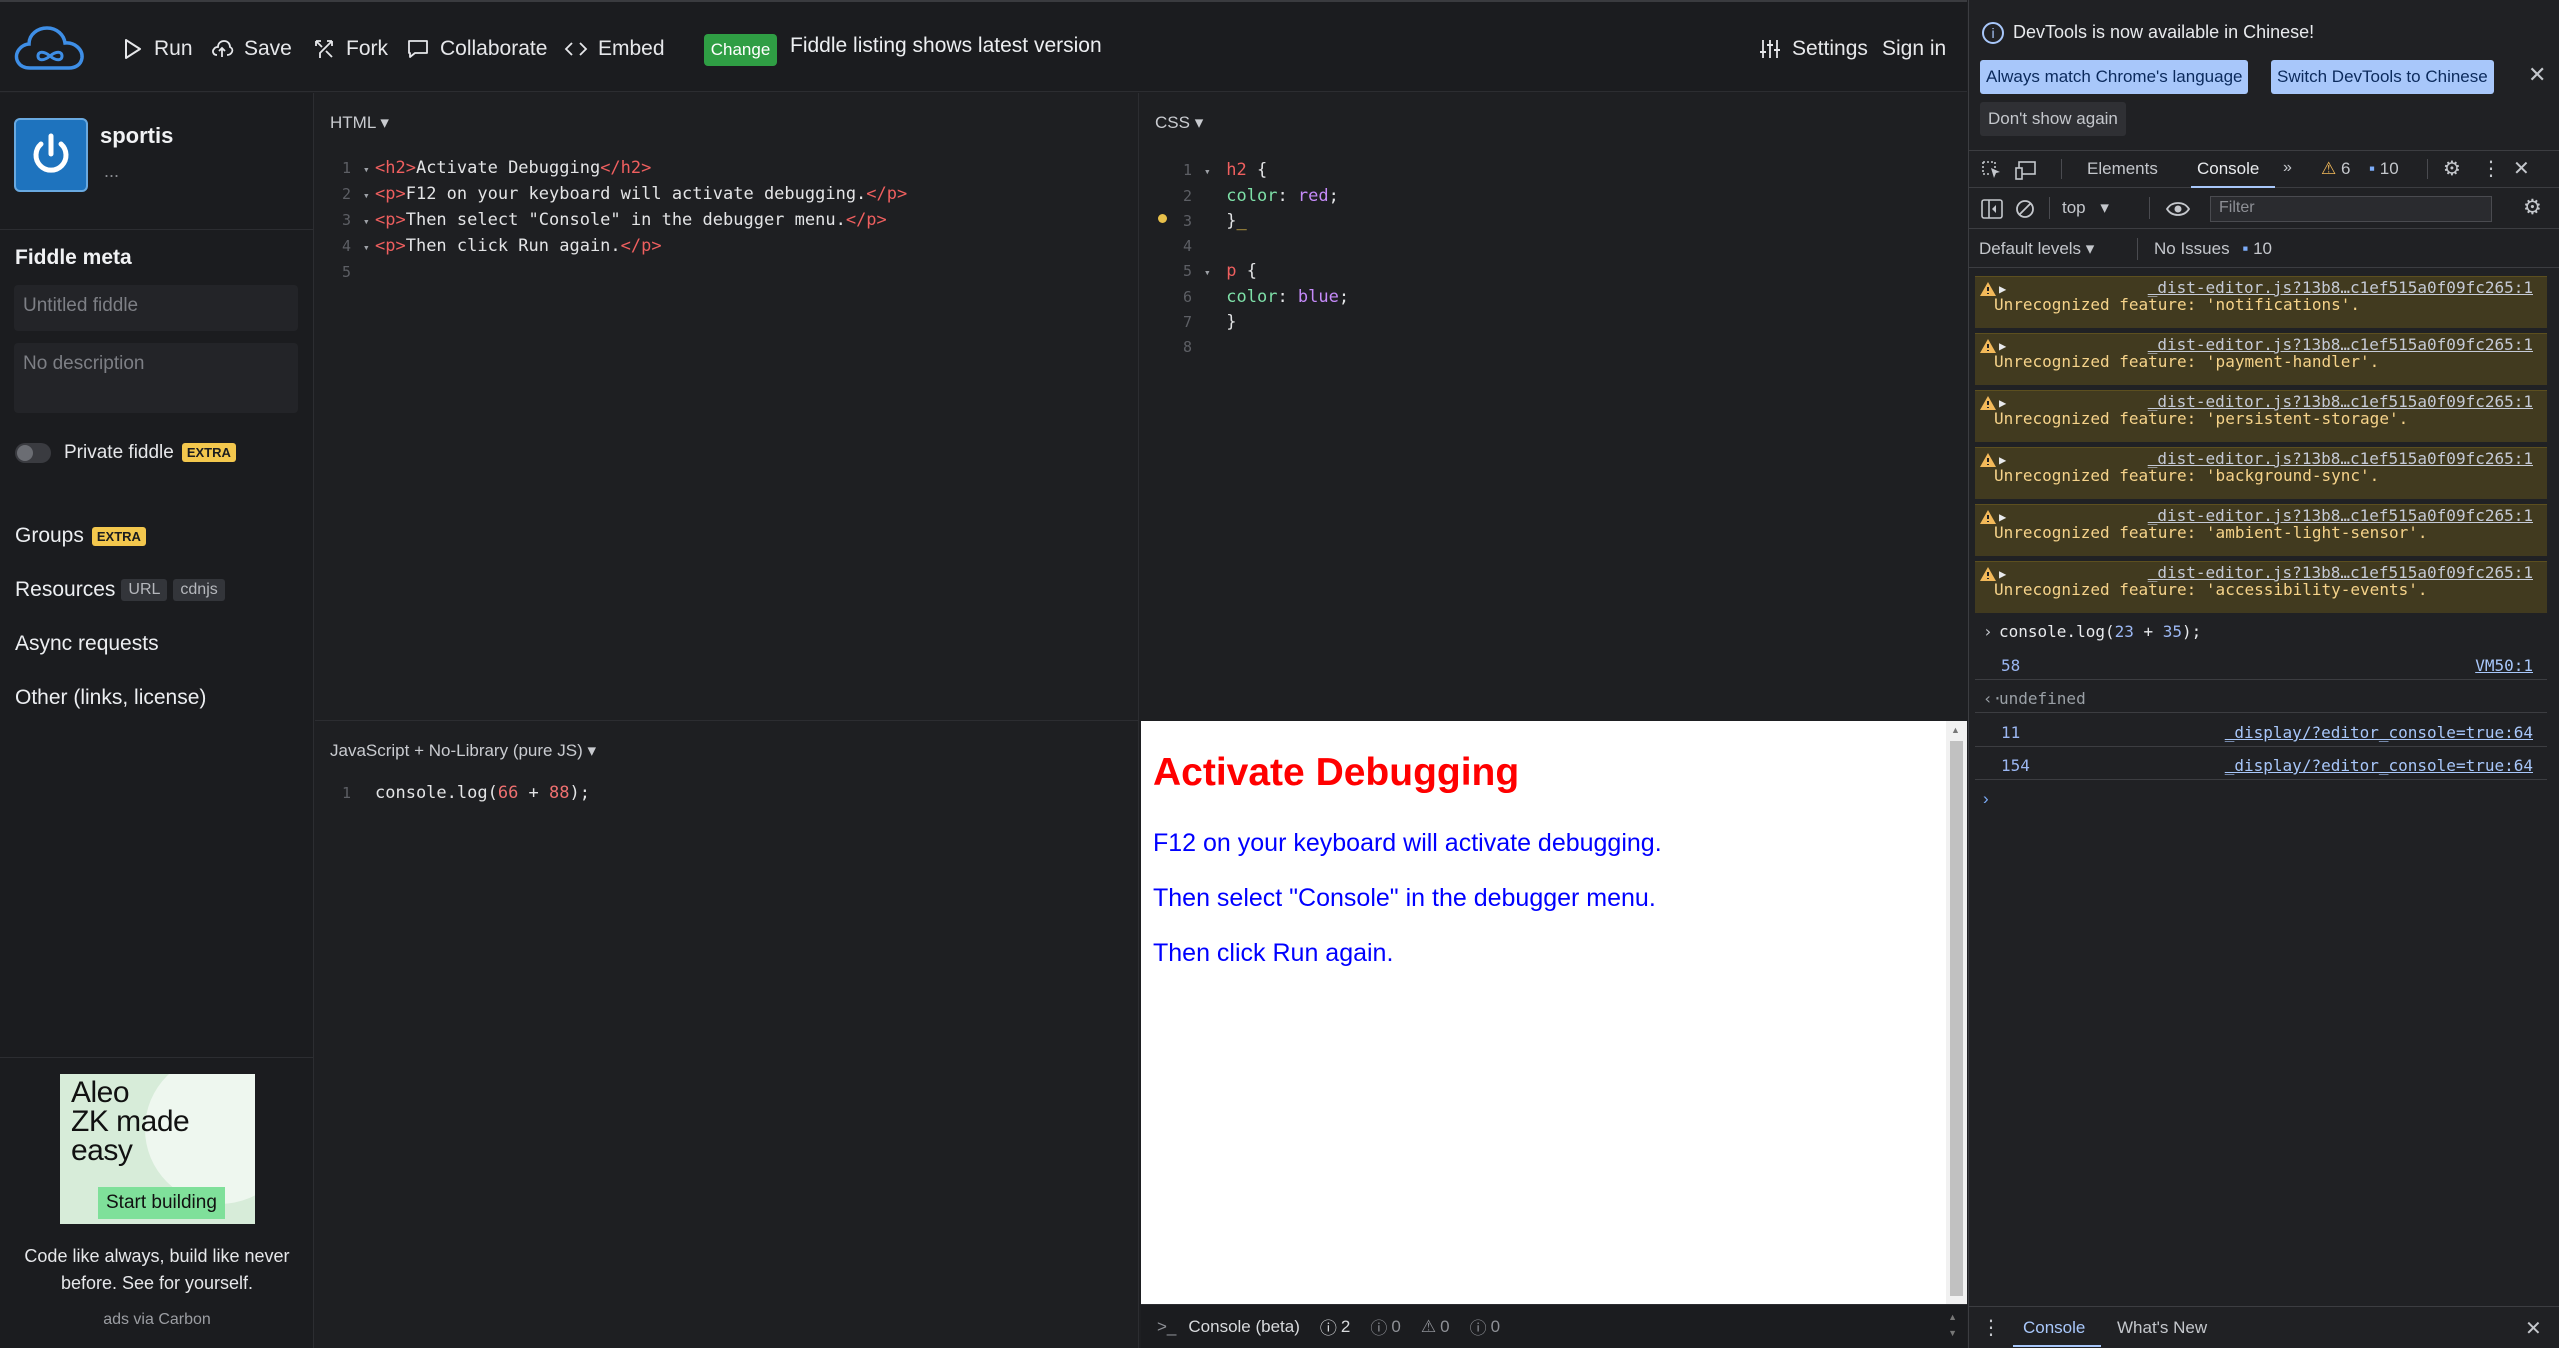 This screenshot has height=1348, width=2559. What do you see at coordinates (2057, 1332) in the screenshot?
I see `drawer-tab-console: Console` at bounding box center [2057, 1332].